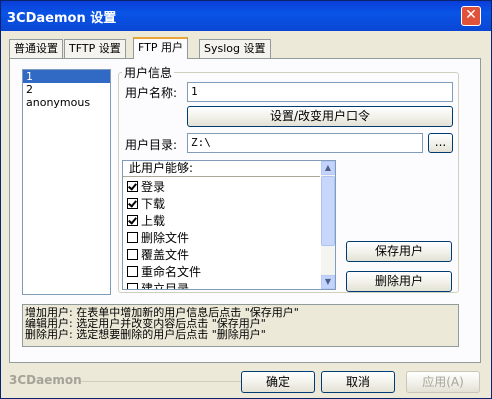 This screenshot has height=399, width=492. Describe the element at coordinates (148, 72) in the screenshot. I see `user-info-group-title: 用户信息` at that location.